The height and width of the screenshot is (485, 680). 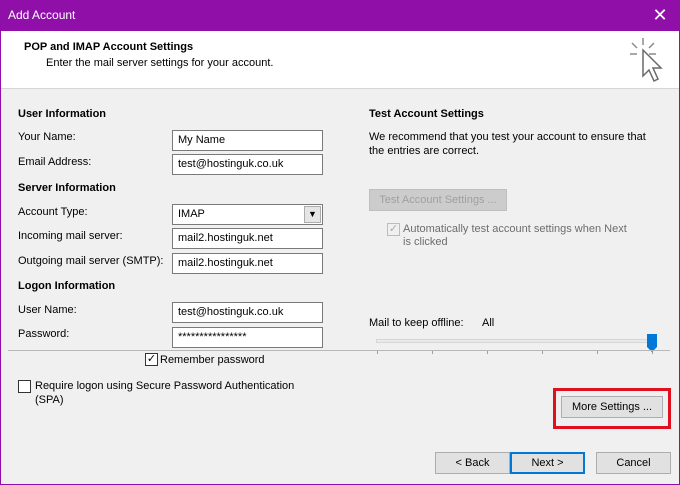 I want to click on offline-slider-track, so click(x=516, y=341).